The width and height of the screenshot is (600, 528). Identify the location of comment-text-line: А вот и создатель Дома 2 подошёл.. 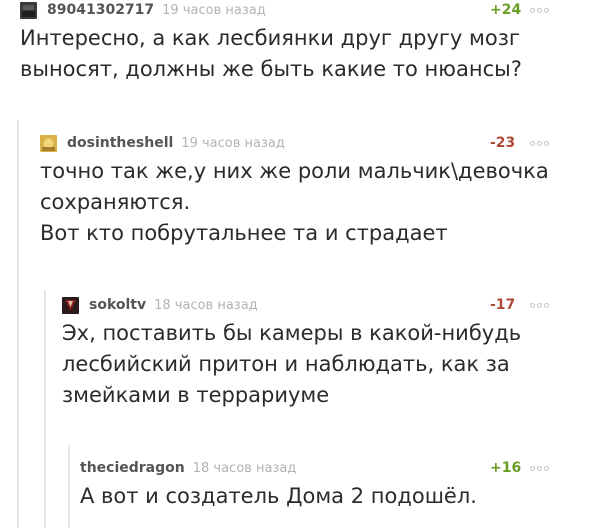
(278, 496).